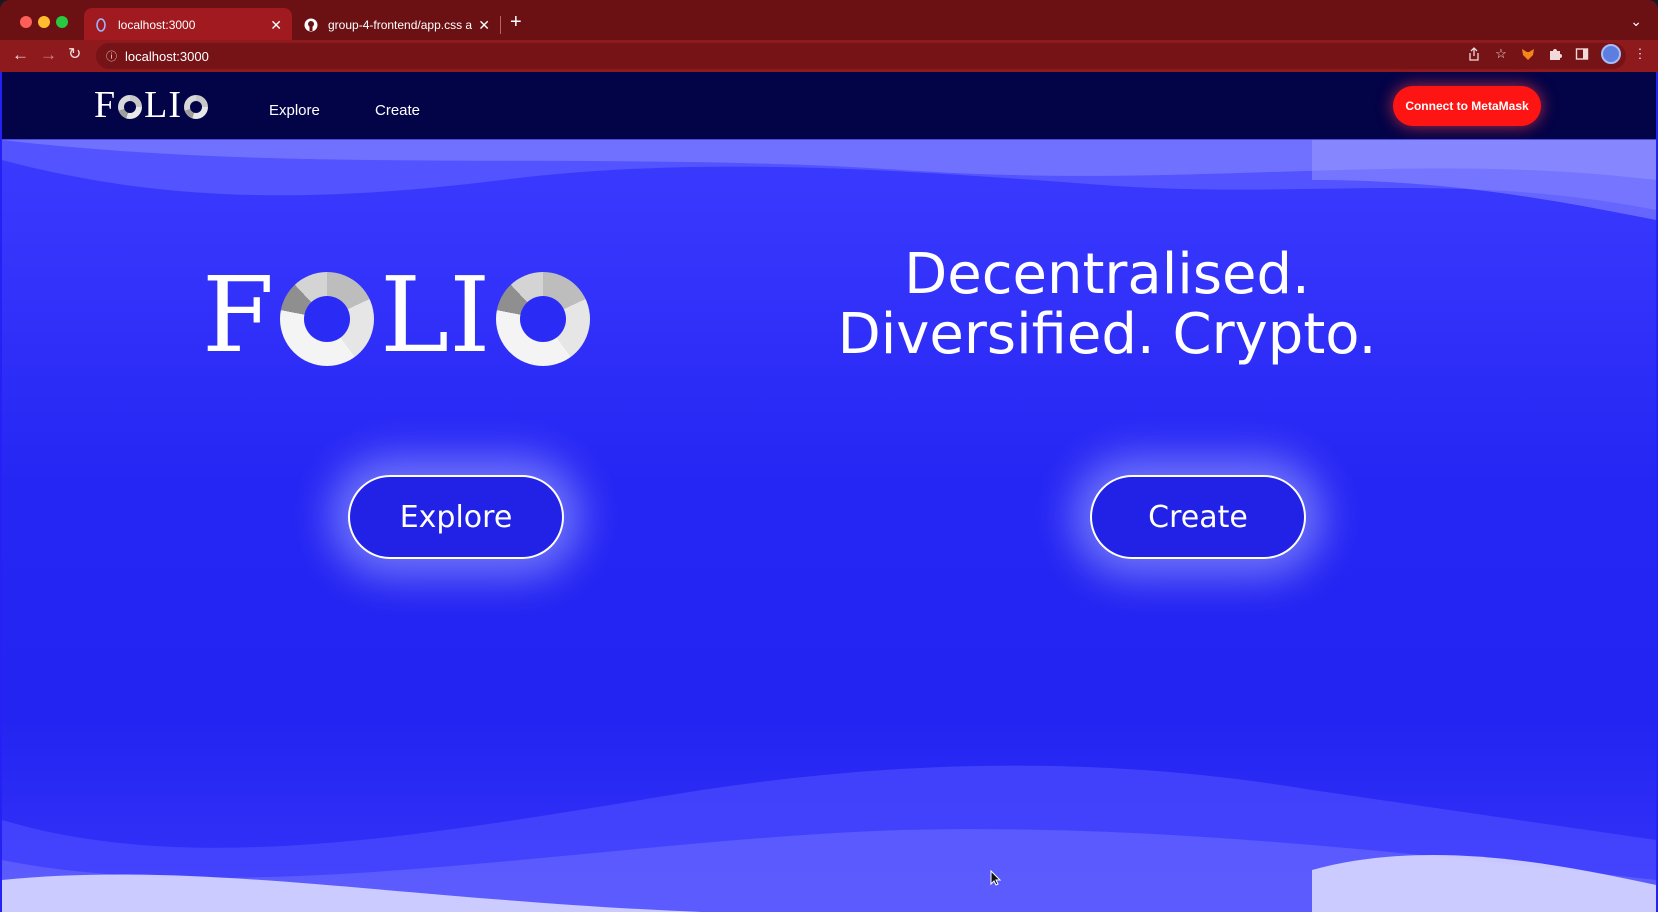 The height and width of the screenshot is (912, 1658). I want to click on logo-letter-f: F, so click(105, 105).